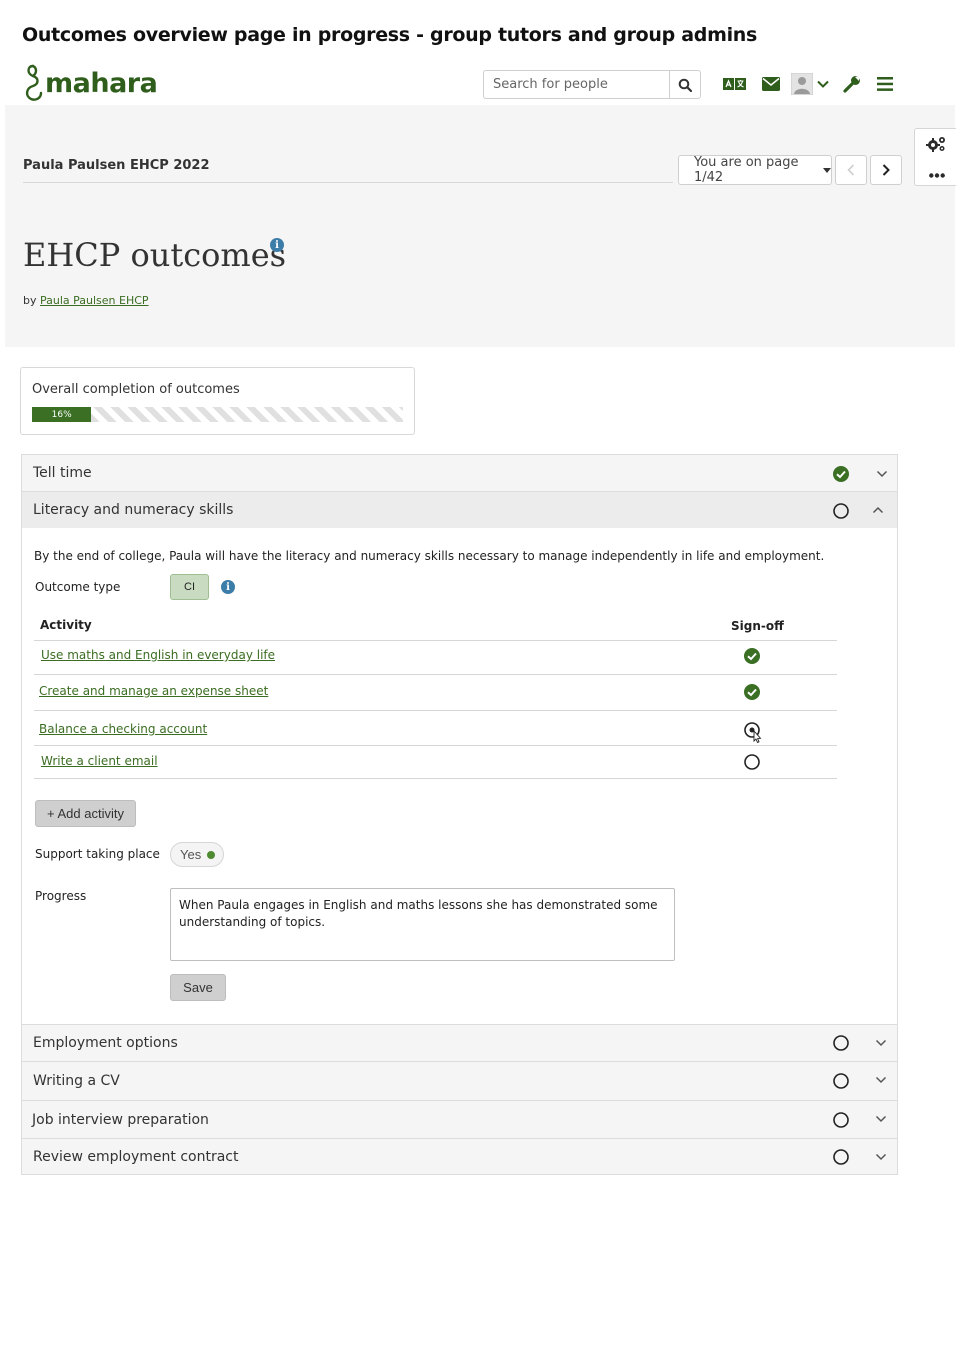 The width and height of the screenshot is (963, 1350). I want to click on mail-icon, so click(771, 84).